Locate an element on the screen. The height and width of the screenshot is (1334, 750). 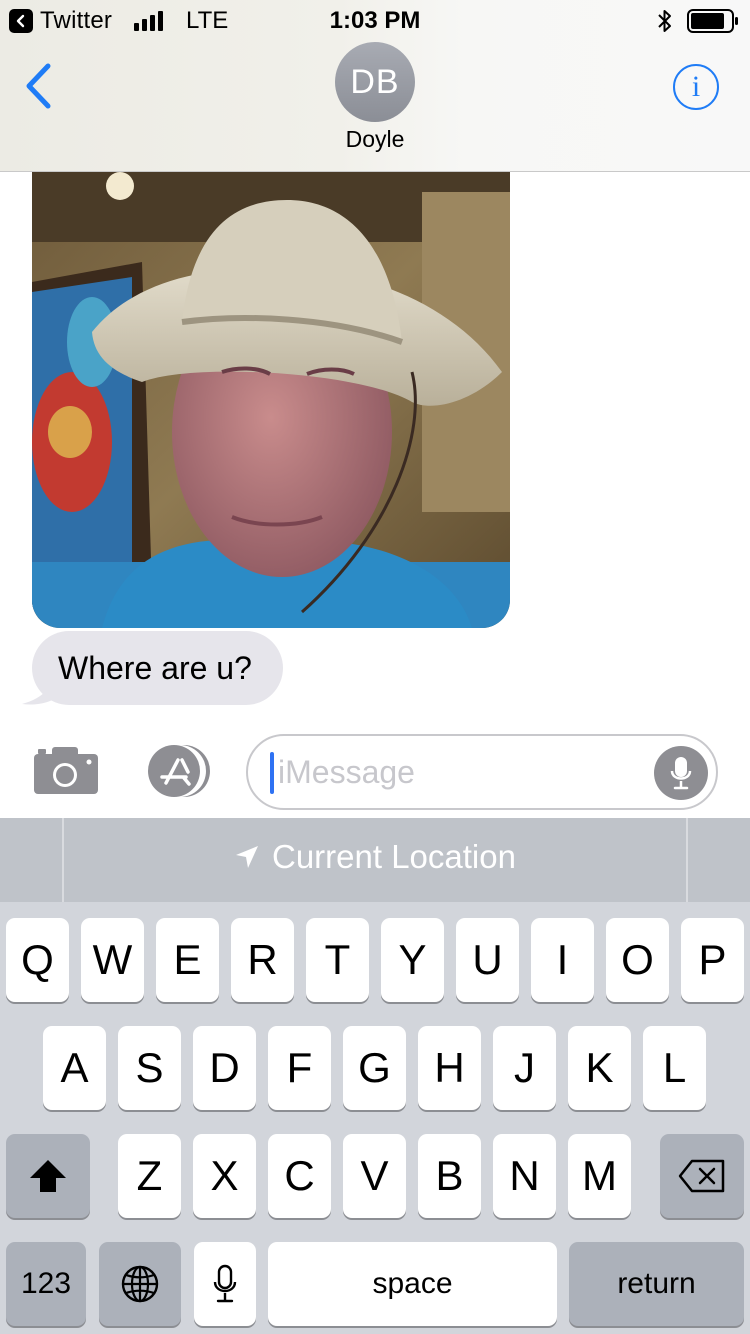
dictation-key is located at coordinates (225, 1284).